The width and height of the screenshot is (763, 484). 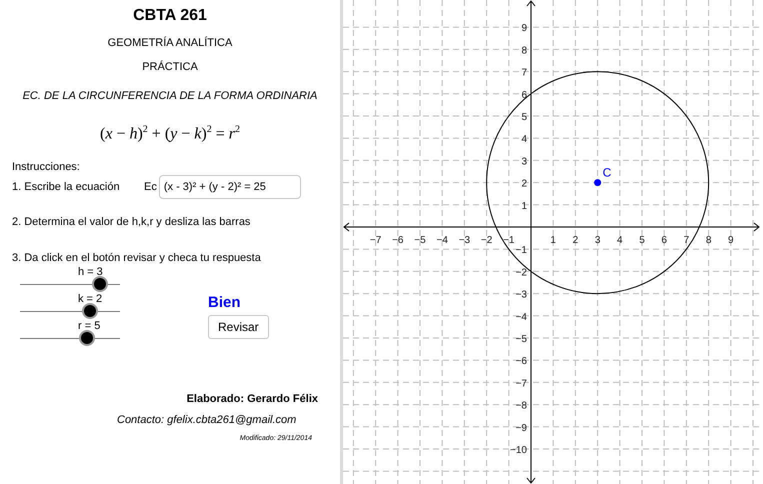 I want to click on instruction-text: 3. Da click en el botón revisar y checa tu respuesta, so click(x=137, y=258).